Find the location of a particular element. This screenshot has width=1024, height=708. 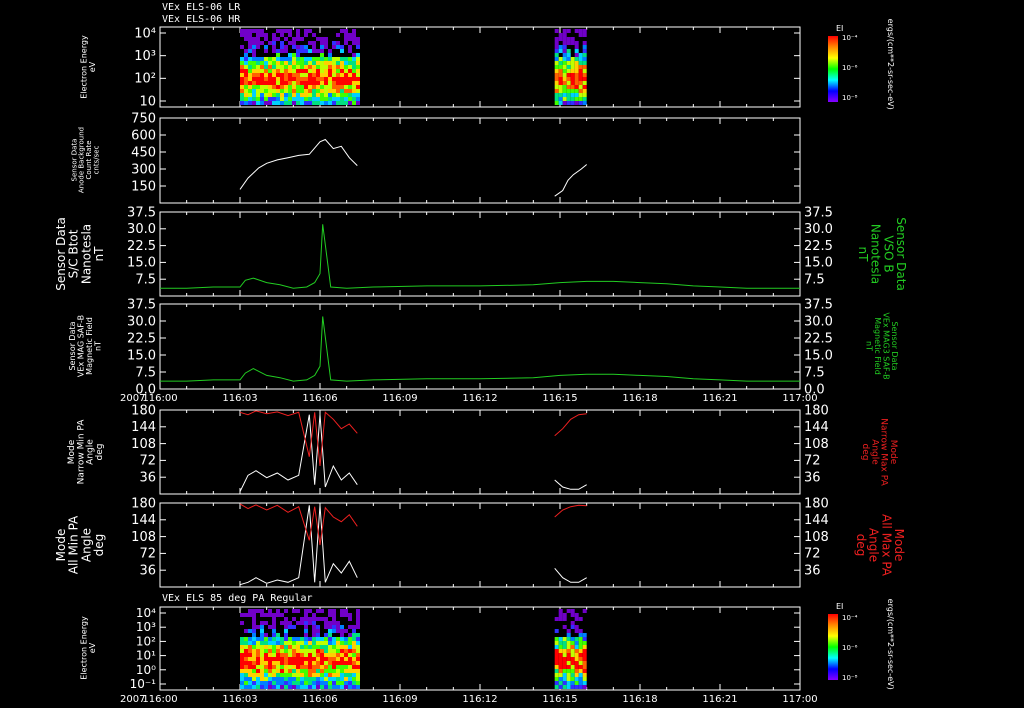

panel-1-frame is located at coordinates (480, 160).